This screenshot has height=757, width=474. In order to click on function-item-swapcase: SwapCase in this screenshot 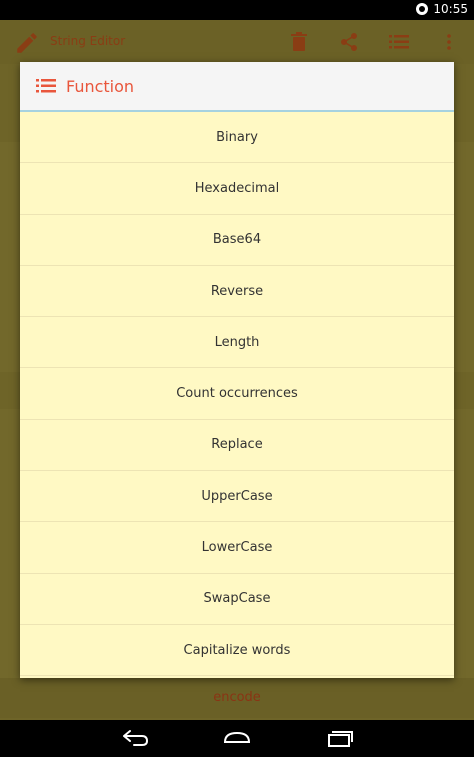, I will do `click(237, 599)`.